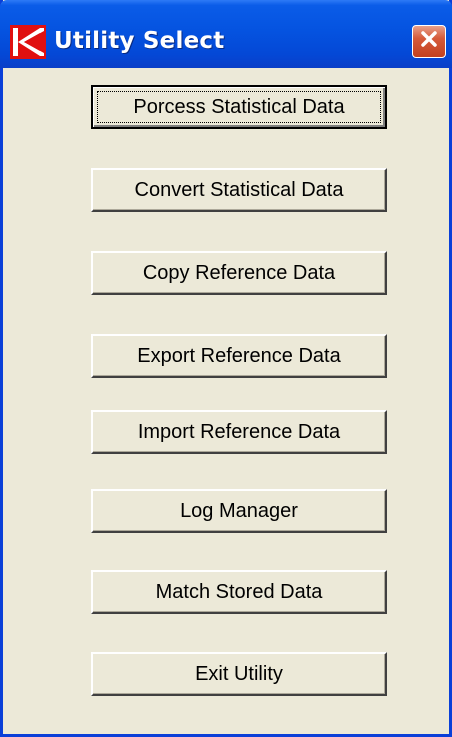 This screenshot has height=737, width=452. I want to click on import-reference-data-button: Import Reference Data, so click(239, 432).